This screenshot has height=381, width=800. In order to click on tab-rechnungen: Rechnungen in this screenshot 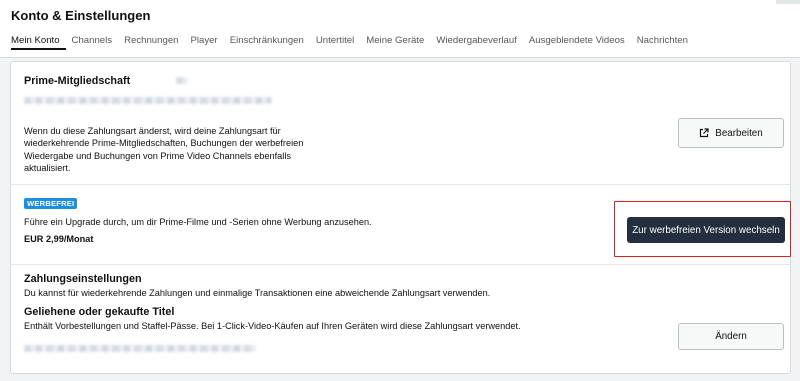, I will do `click(151, 46)`.